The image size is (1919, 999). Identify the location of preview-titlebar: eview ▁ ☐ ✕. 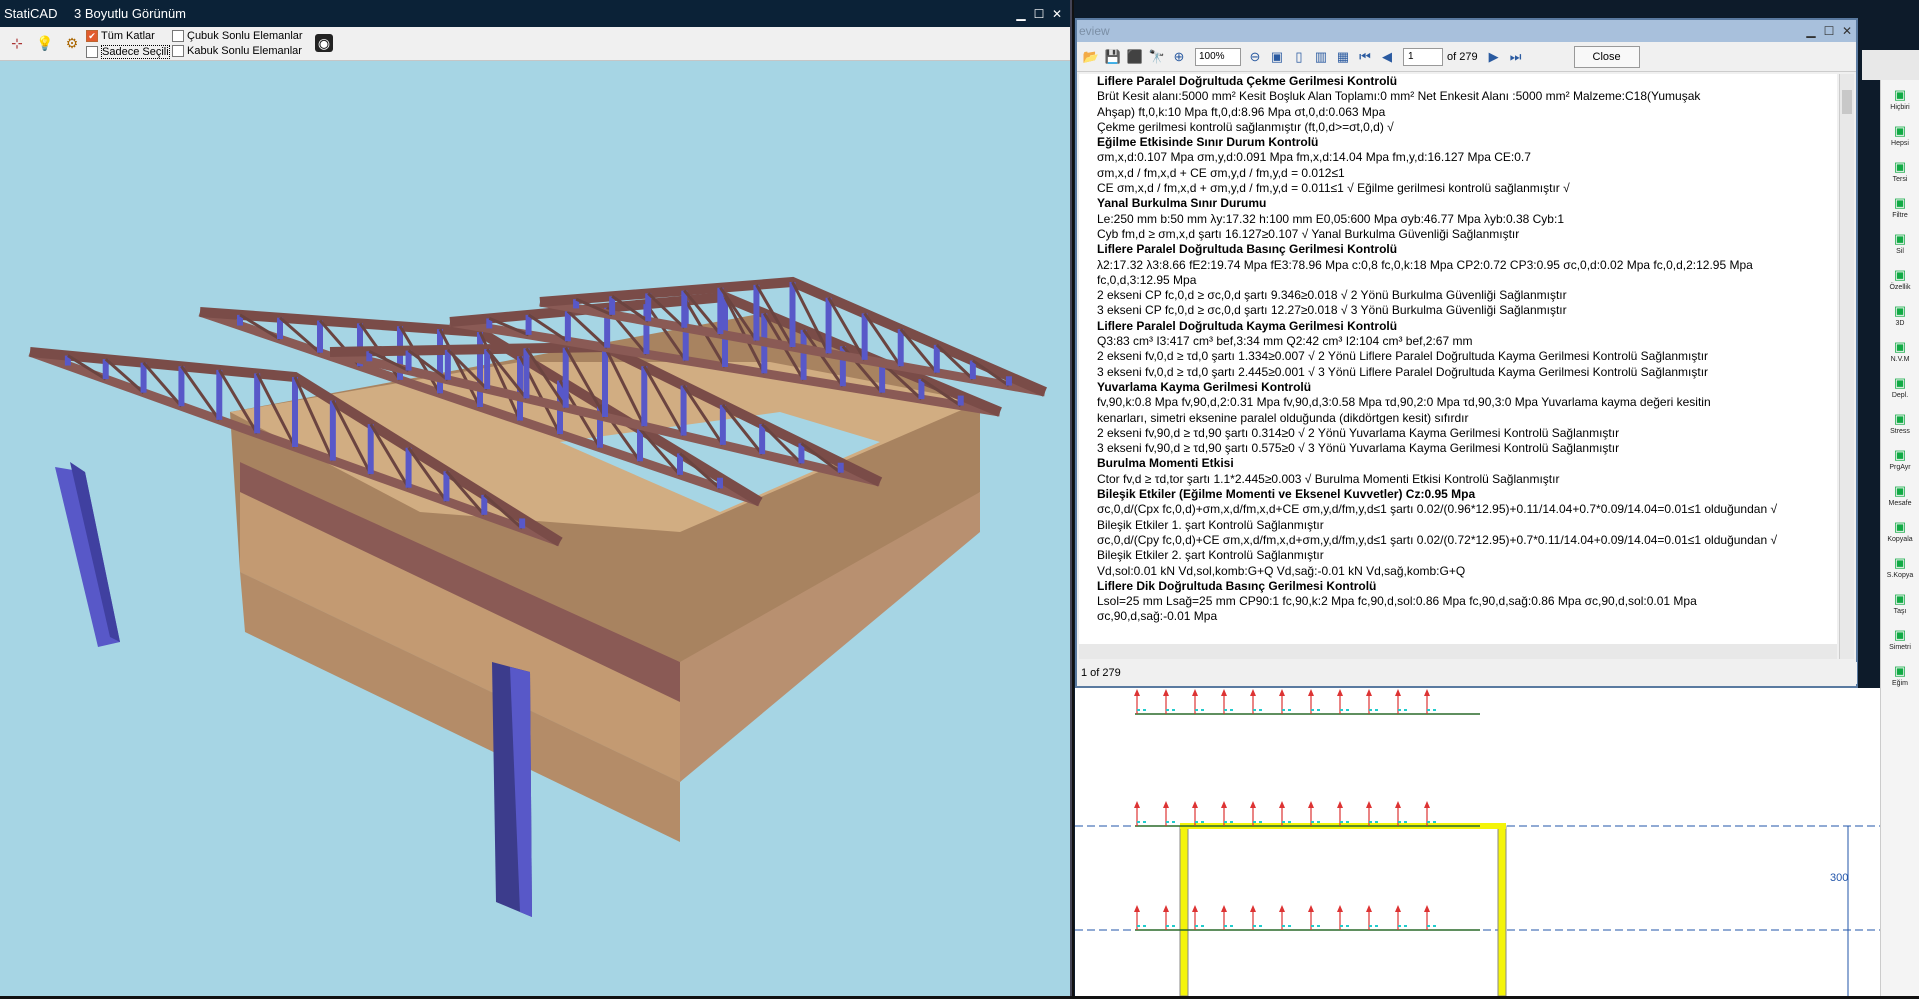
(1466, 31).